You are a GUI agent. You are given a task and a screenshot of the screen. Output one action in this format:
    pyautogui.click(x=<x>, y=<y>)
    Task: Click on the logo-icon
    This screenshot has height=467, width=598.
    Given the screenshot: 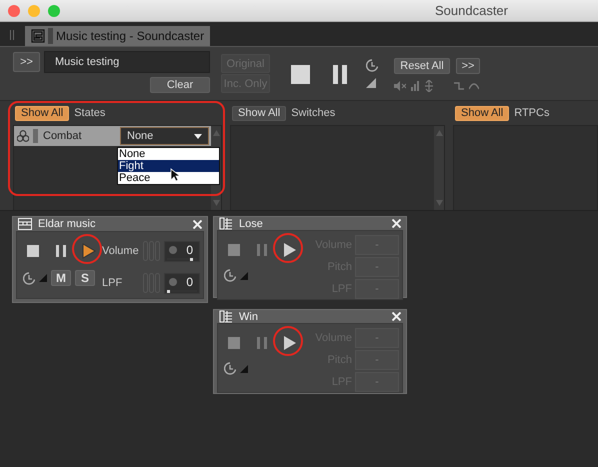 What is the action you would take?
    pyautogui.click(x=38, y=36)
    